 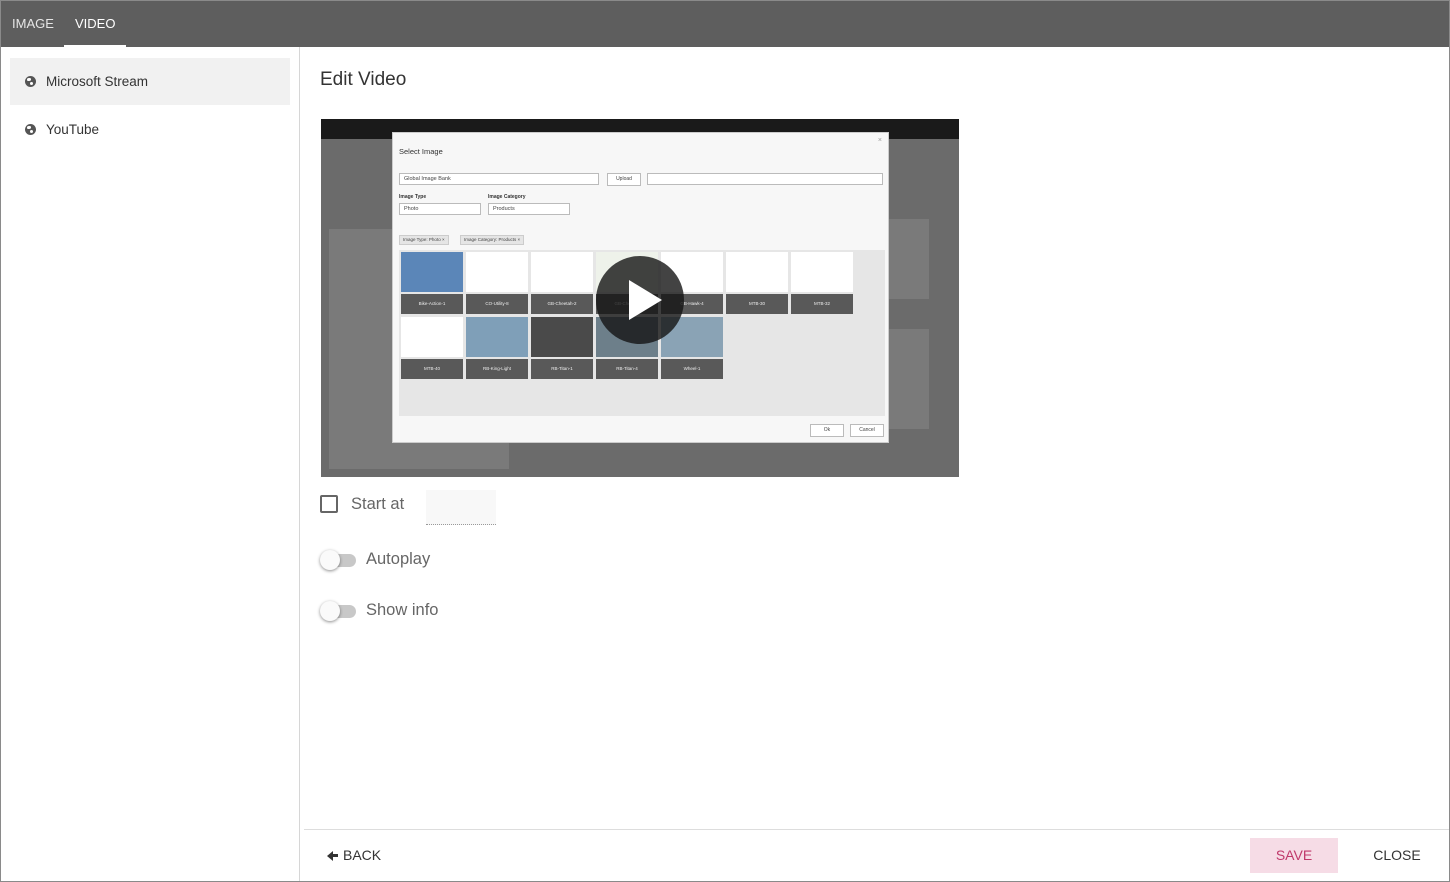 I want to click on show-info-option: Show info, so click(x=379, y=610).